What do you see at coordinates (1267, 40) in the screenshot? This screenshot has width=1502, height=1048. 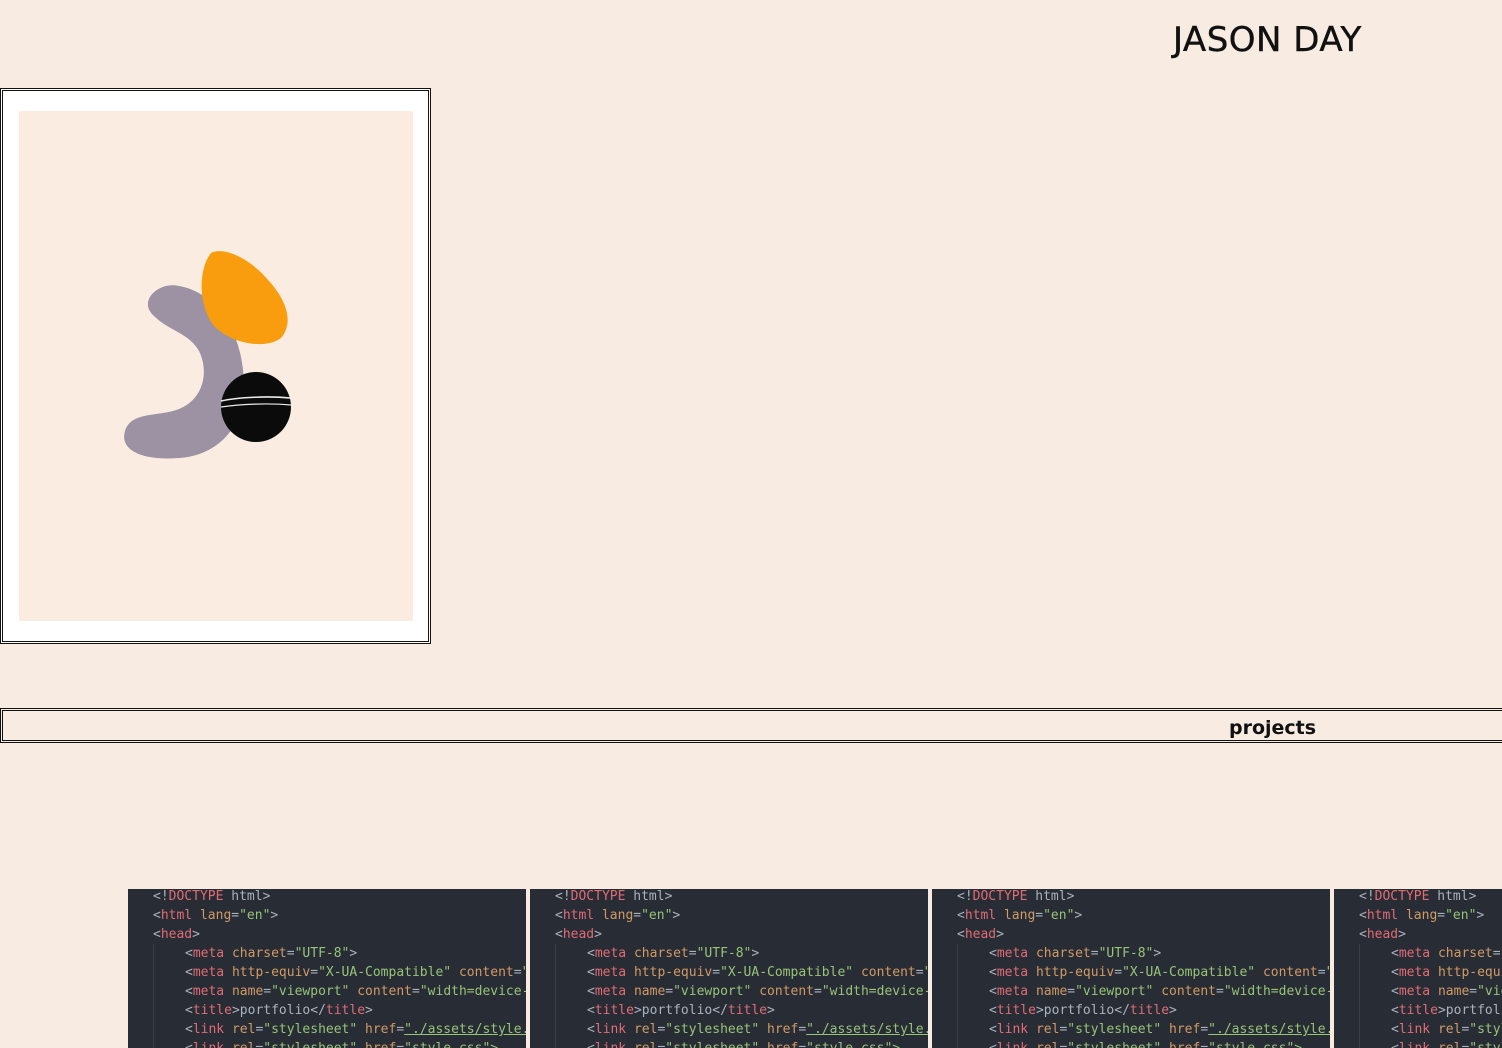 I see `site-title: JASON DAY` at bounding box center [1267, 40].